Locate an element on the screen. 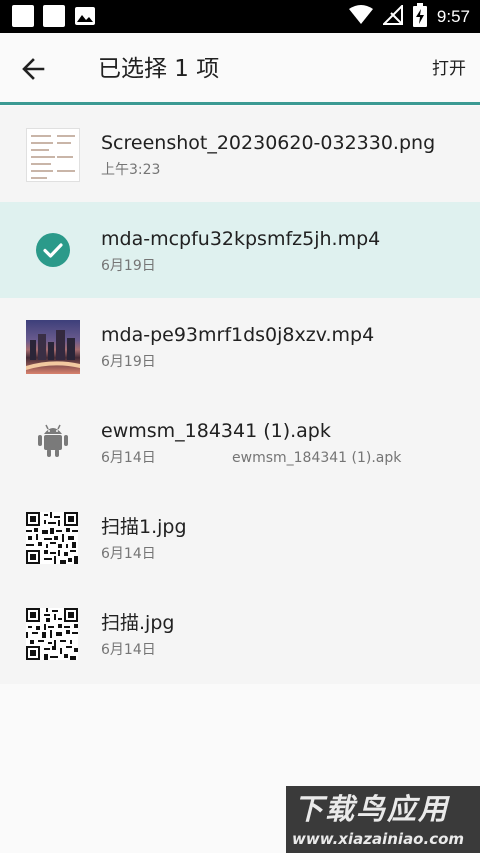 The width and height of the screenshot is (480, 853). app-bar-divider is located at coordinates (240, 103).